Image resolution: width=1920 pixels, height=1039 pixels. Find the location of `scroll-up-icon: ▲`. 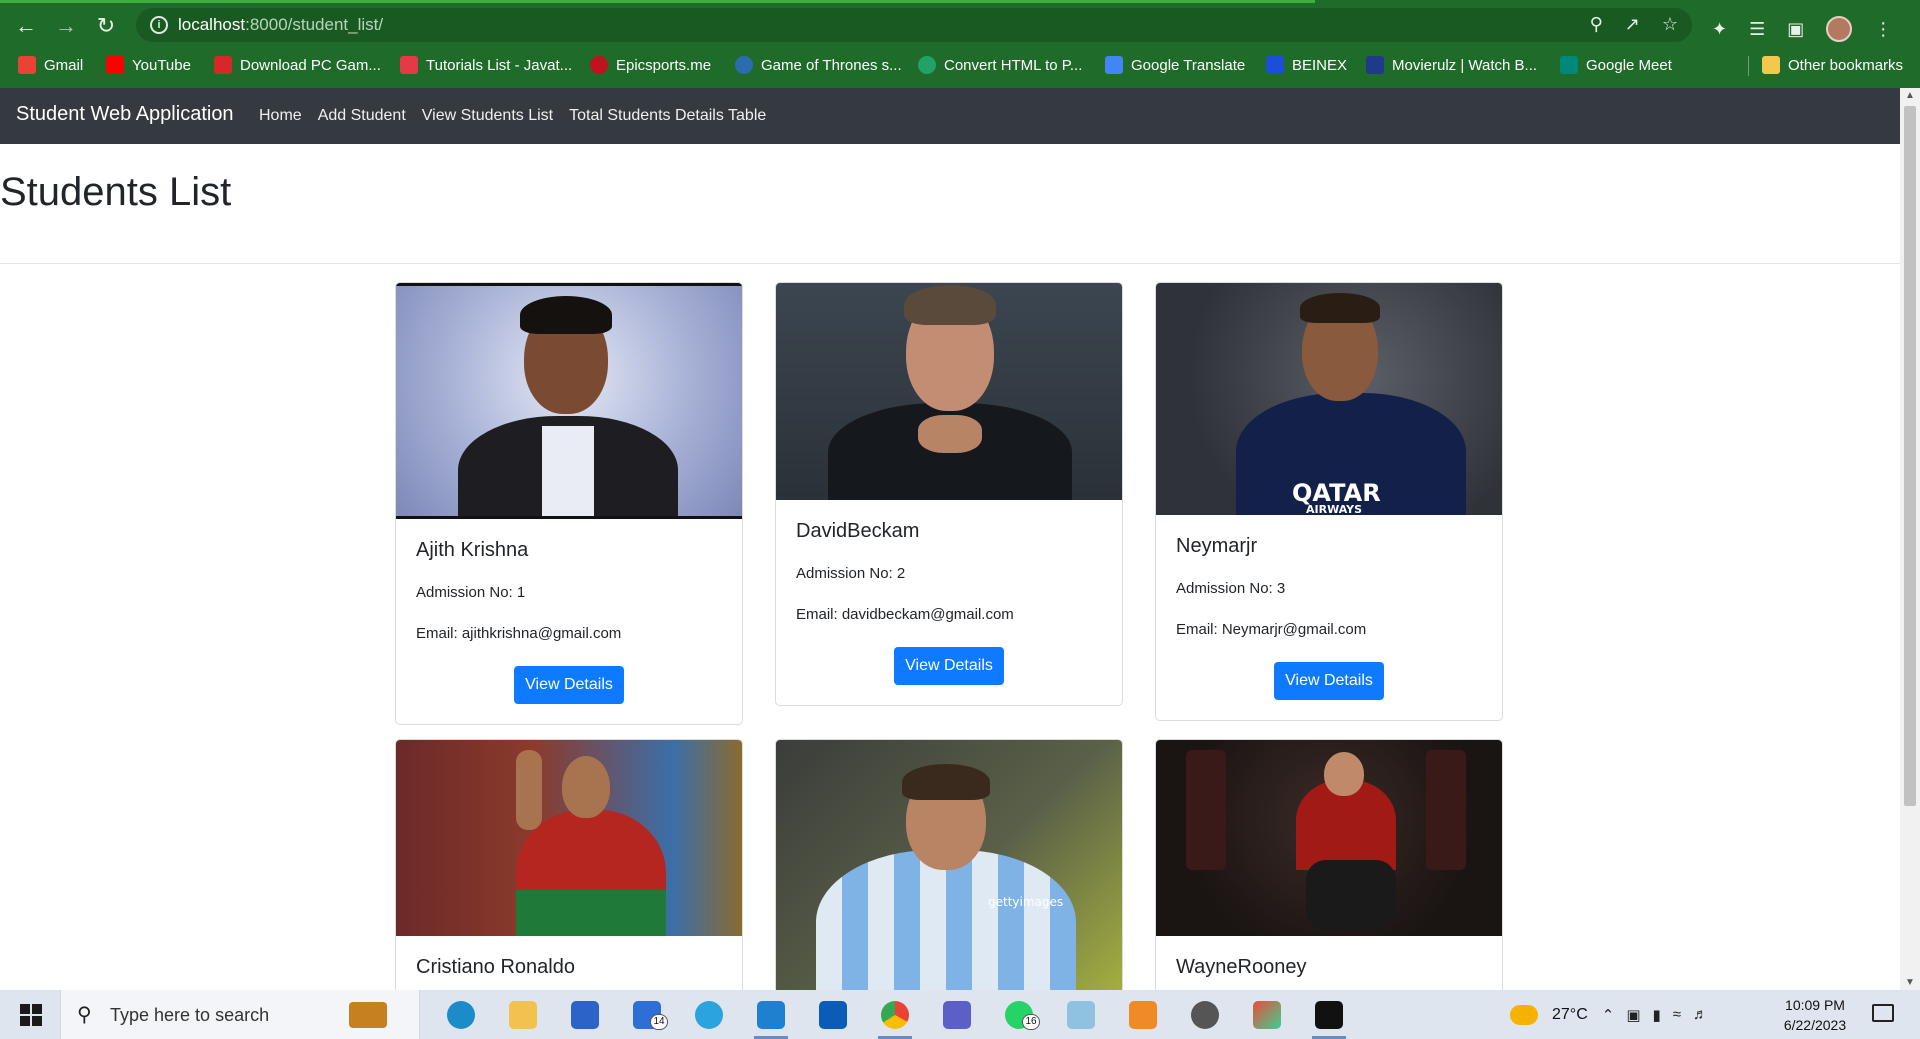

scroll-up-icon: ▲ is located at coordinates (1910, 95).